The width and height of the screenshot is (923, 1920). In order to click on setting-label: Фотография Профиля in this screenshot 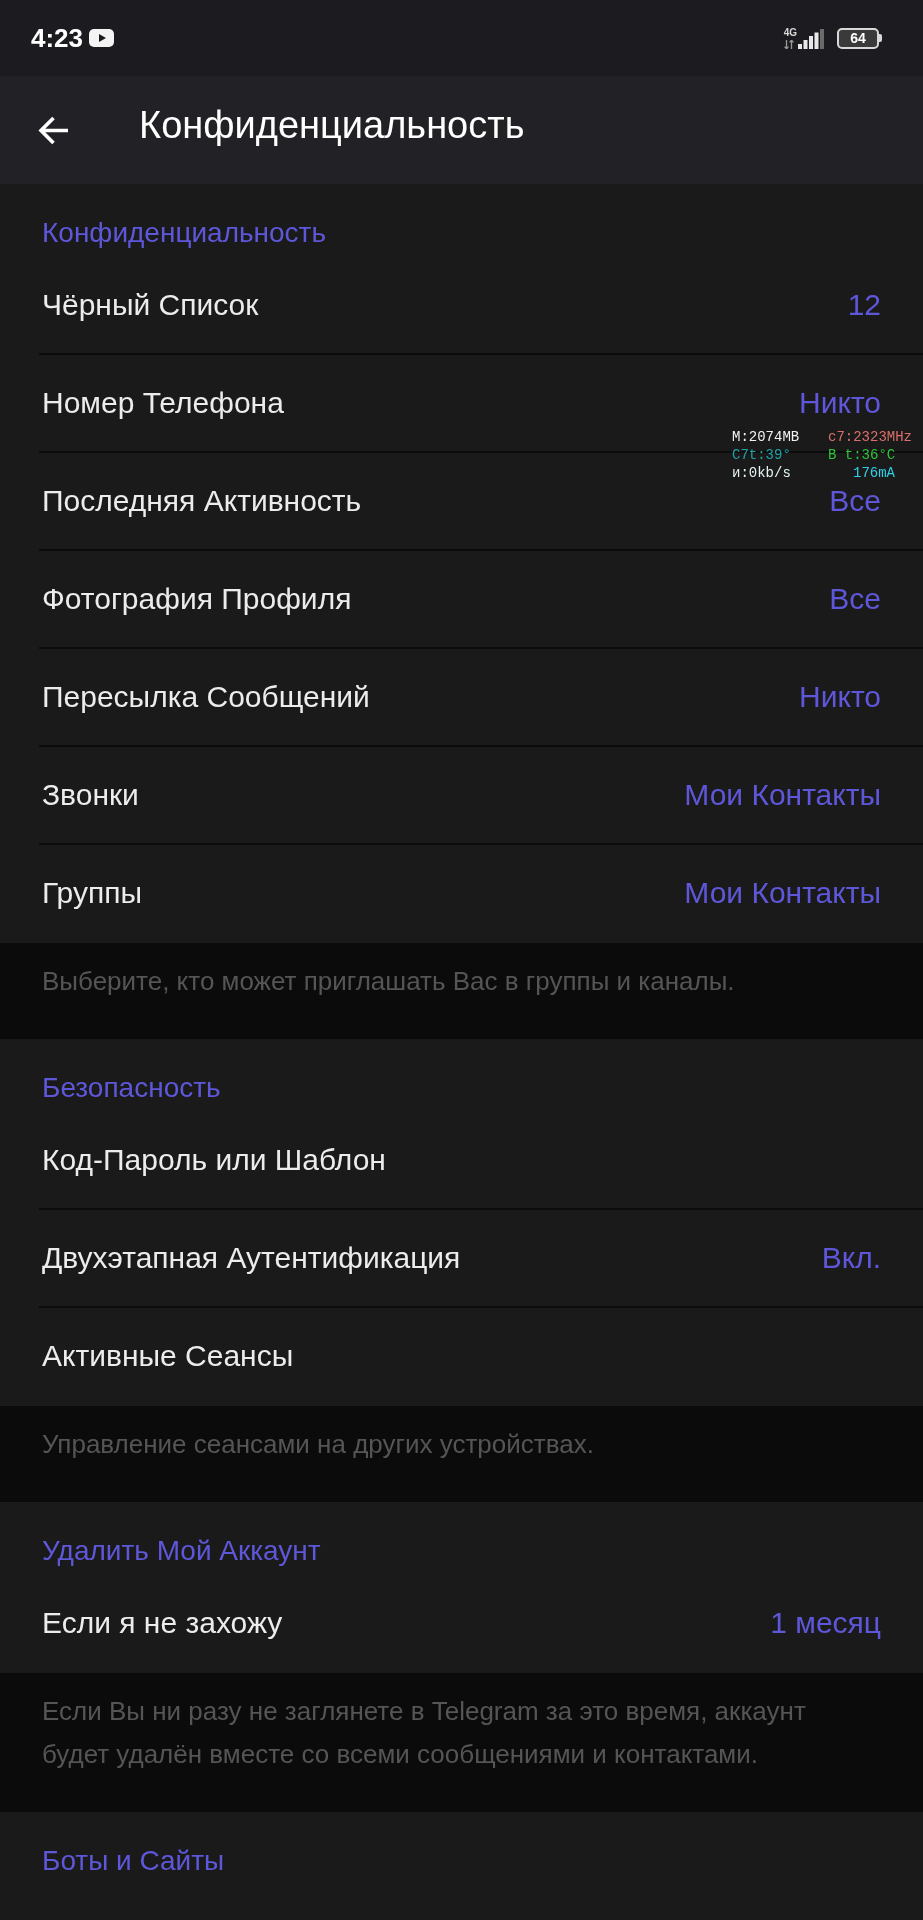, I will do `click(197, 599)`.